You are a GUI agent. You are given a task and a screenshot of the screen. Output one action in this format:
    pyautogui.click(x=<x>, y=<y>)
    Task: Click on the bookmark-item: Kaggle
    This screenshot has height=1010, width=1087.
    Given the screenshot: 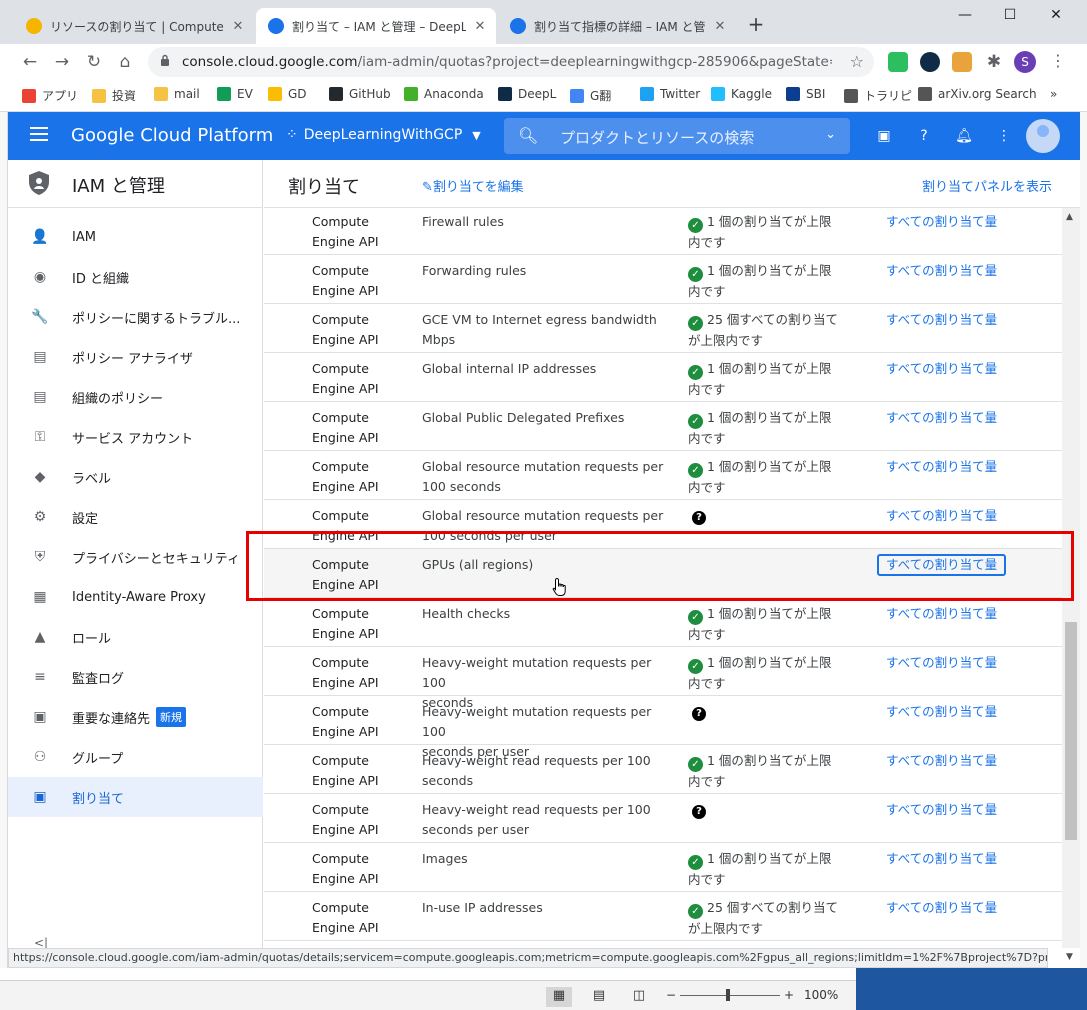 What is the action you would take?
    pyautogui.click(x=741, y=94)
    